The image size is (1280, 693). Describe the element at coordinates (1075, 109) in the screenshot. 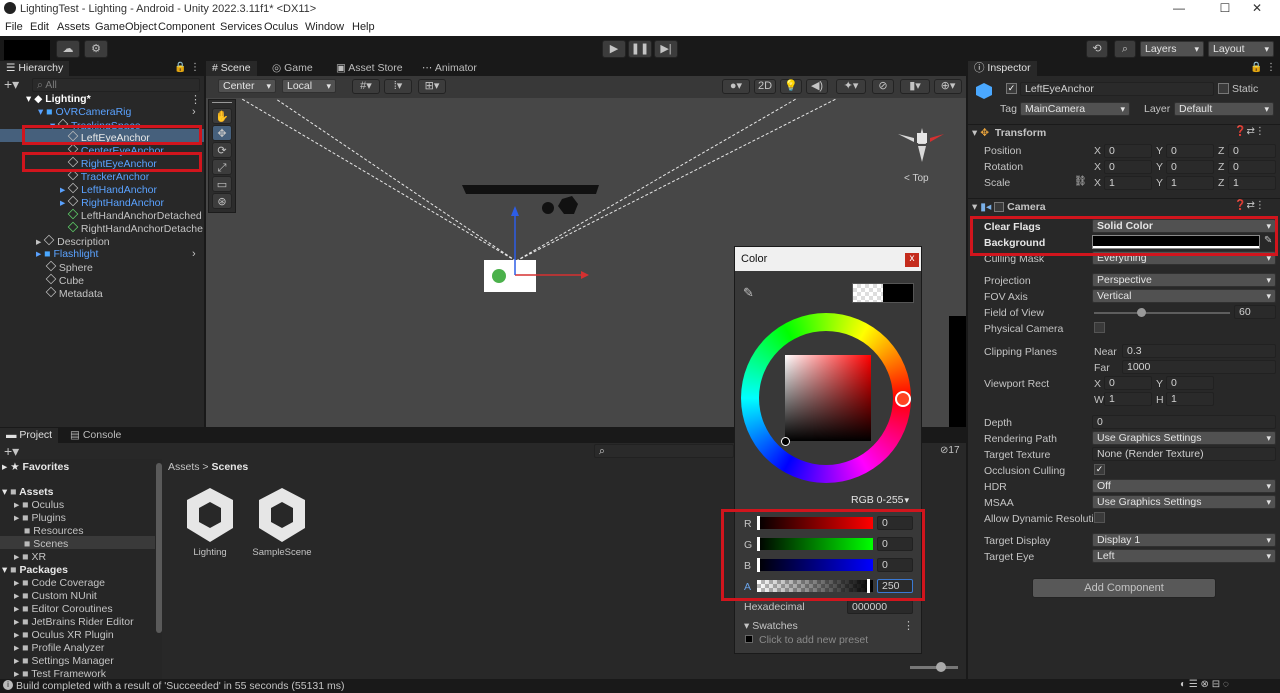

I see `tag-dropdown: MainCamera` at that location.